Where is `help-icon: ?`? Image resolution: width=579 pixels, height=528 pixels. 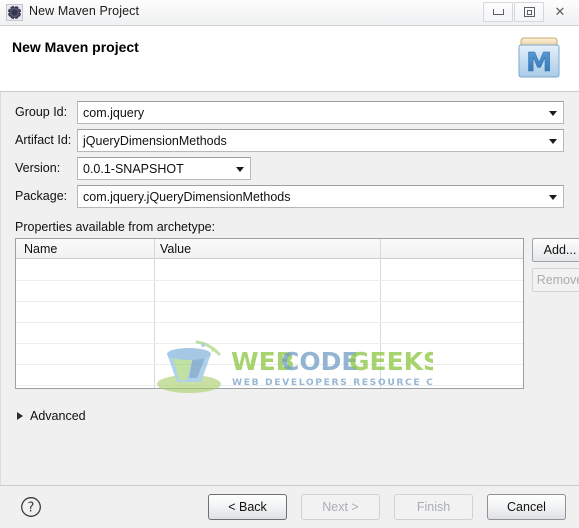
help-icon: ? is located at coordinates (31, 507).